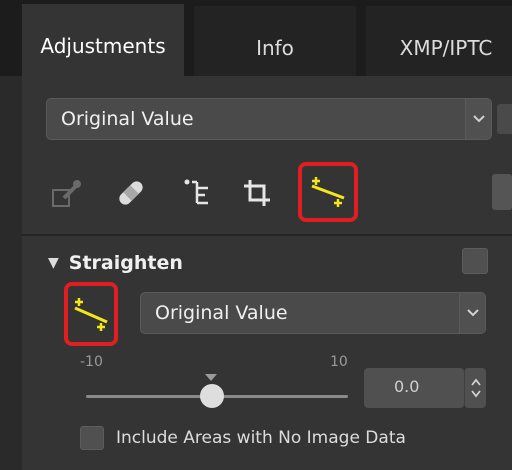 The height and width of the screenshot is (470, 512). I want to click on tab-label: Adjustments, so click(103, 46).